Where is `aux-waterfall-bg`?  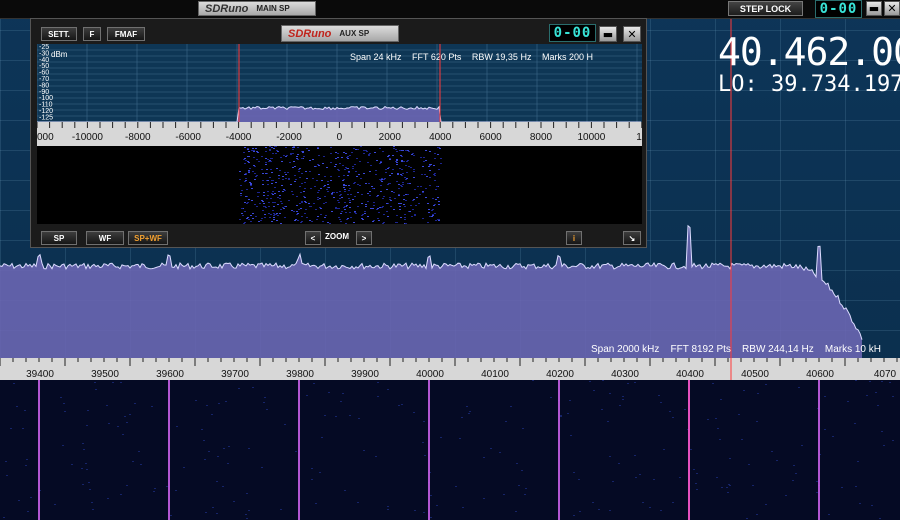
aux-waterfall-bg is located at coordinates (339, 185).